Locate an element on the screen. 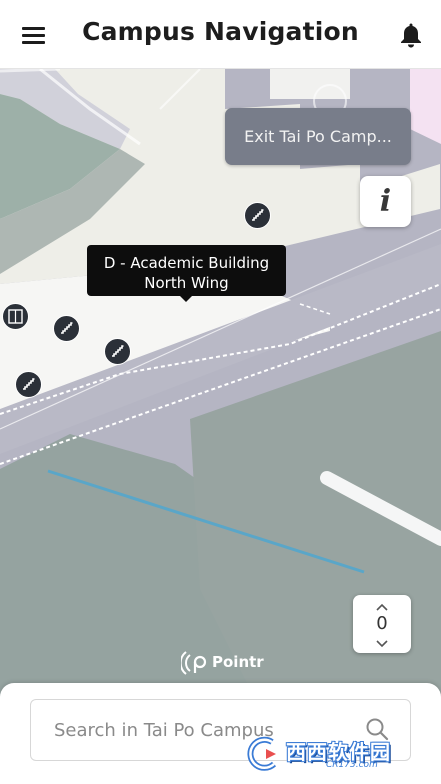 Image resolution: width=441 pixels, height=784 pixels. chevron-up-icon is located at coordinates (382, 607).